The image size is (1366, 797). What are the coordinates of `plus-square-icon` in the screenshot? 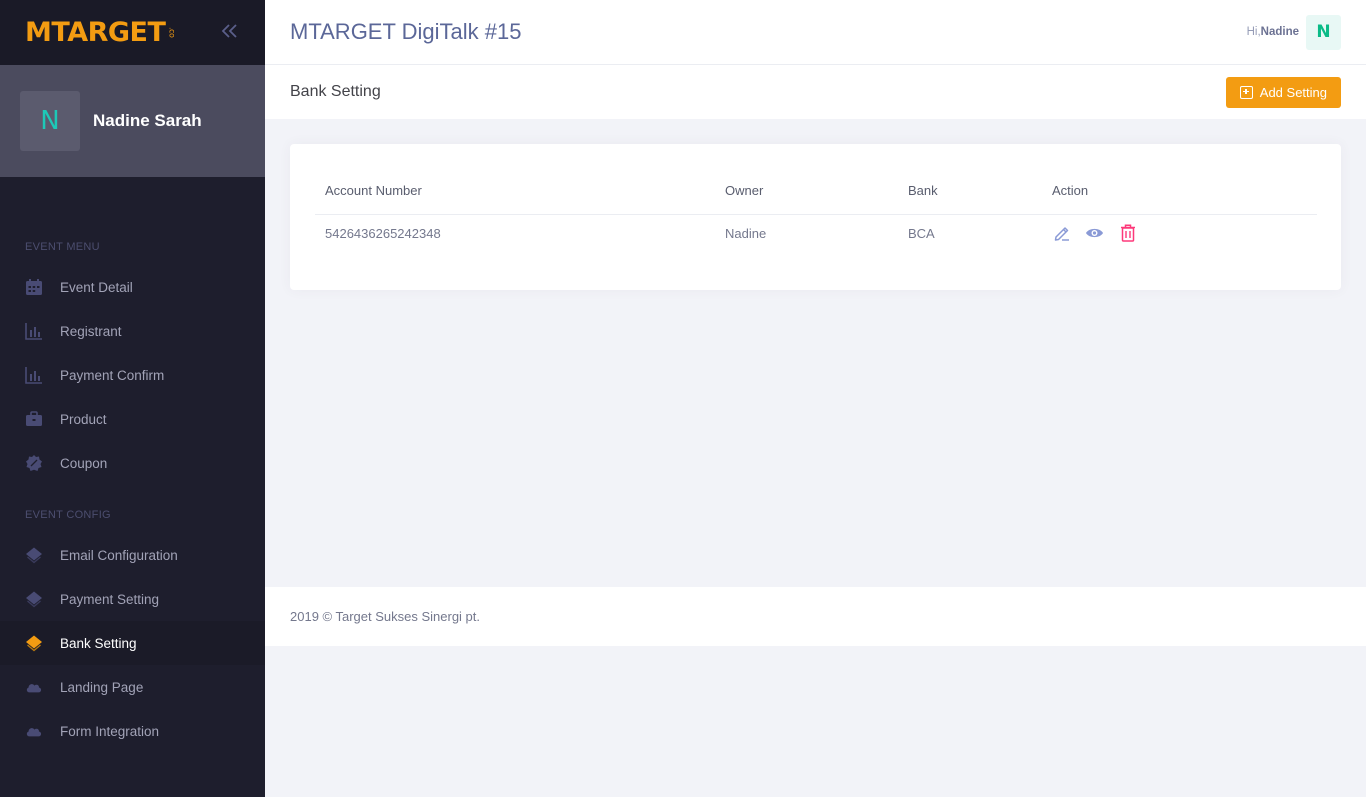 It's located at (1246, 92).